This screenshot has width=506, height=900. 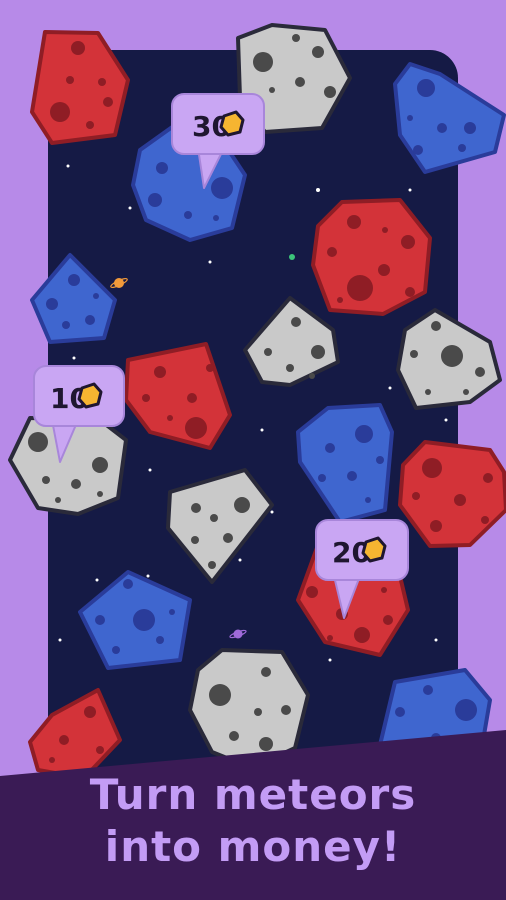 What do you see at coordinates (292, 257) in the screenshot?
I see `green-star` at bounding box center [292, 257].